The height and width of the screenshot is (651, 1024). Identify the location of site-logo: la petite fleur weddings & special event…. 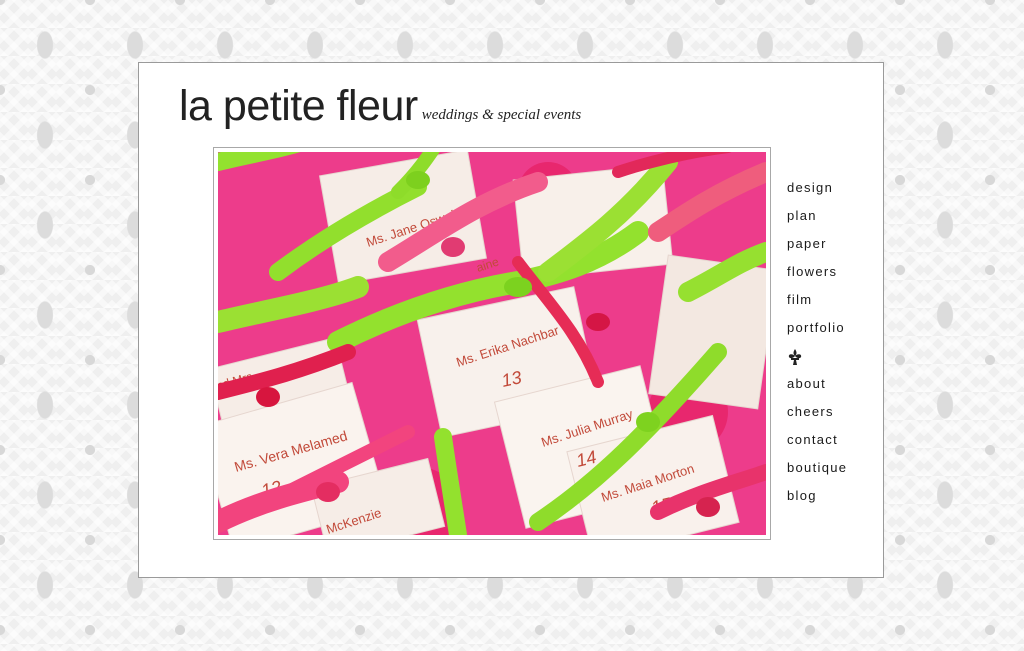
(380, 106).